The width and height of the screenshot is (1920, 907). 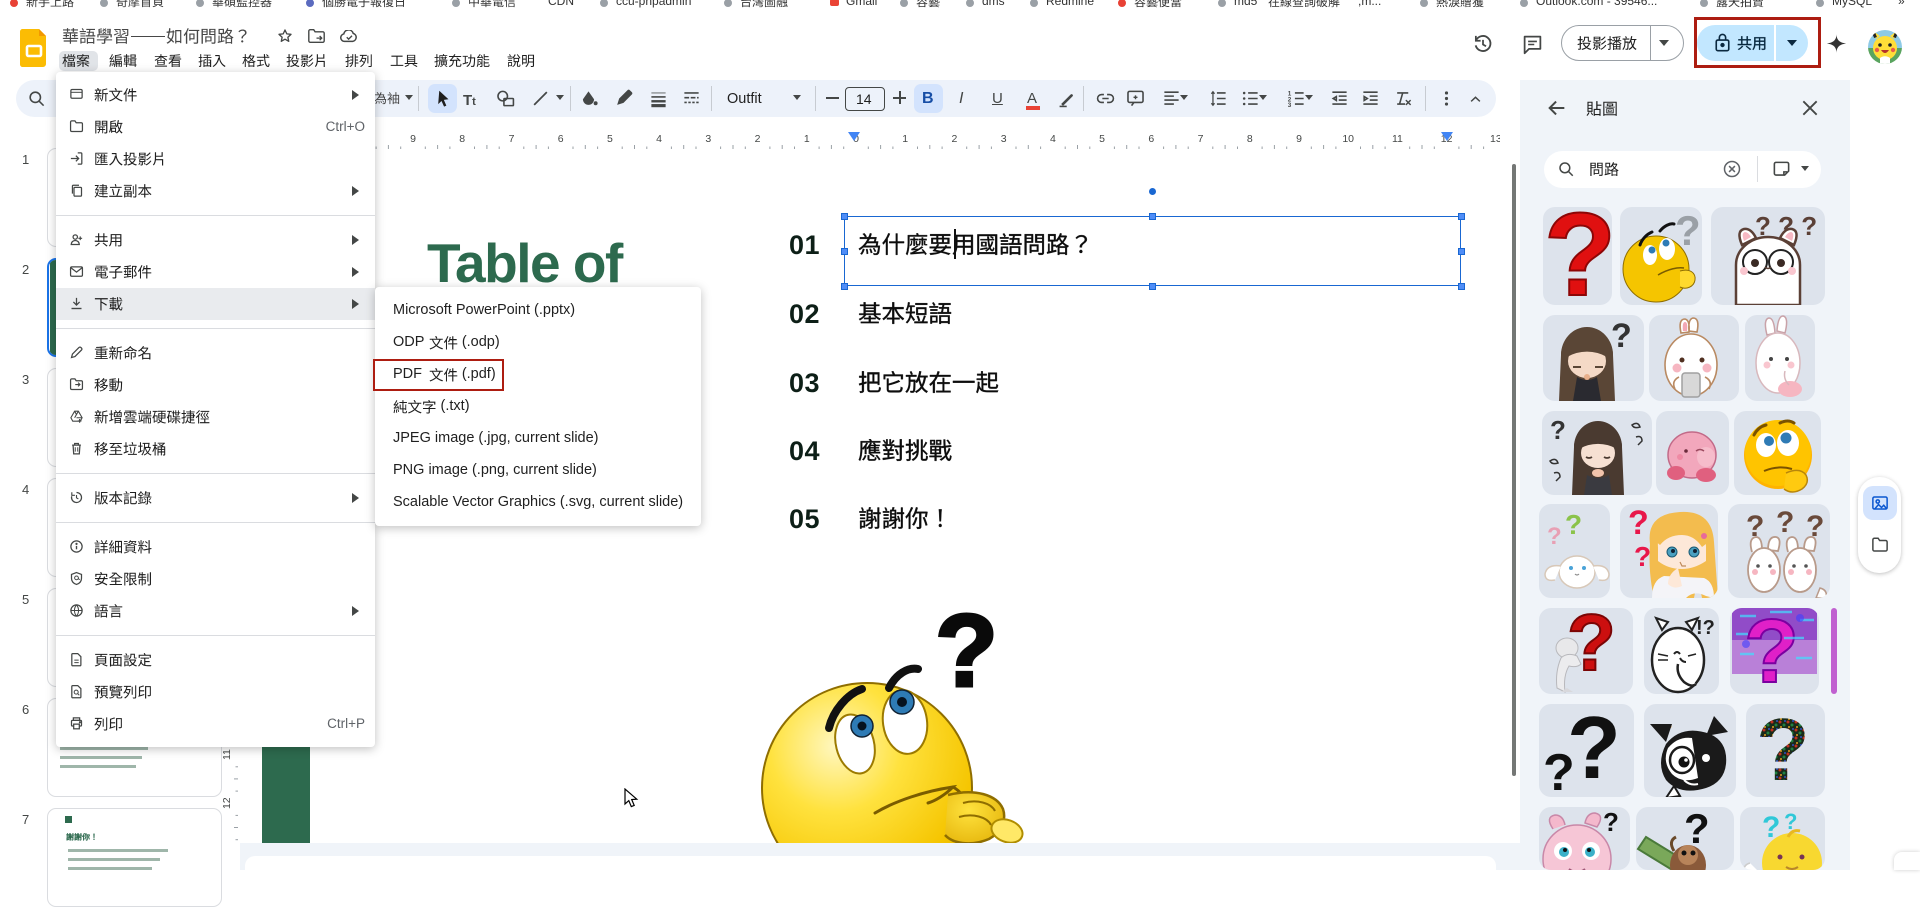 What do you see at coordinates (1495, 139) in the screenshot?
I see `svg-text: 13` at bounding box center [1495, 139].